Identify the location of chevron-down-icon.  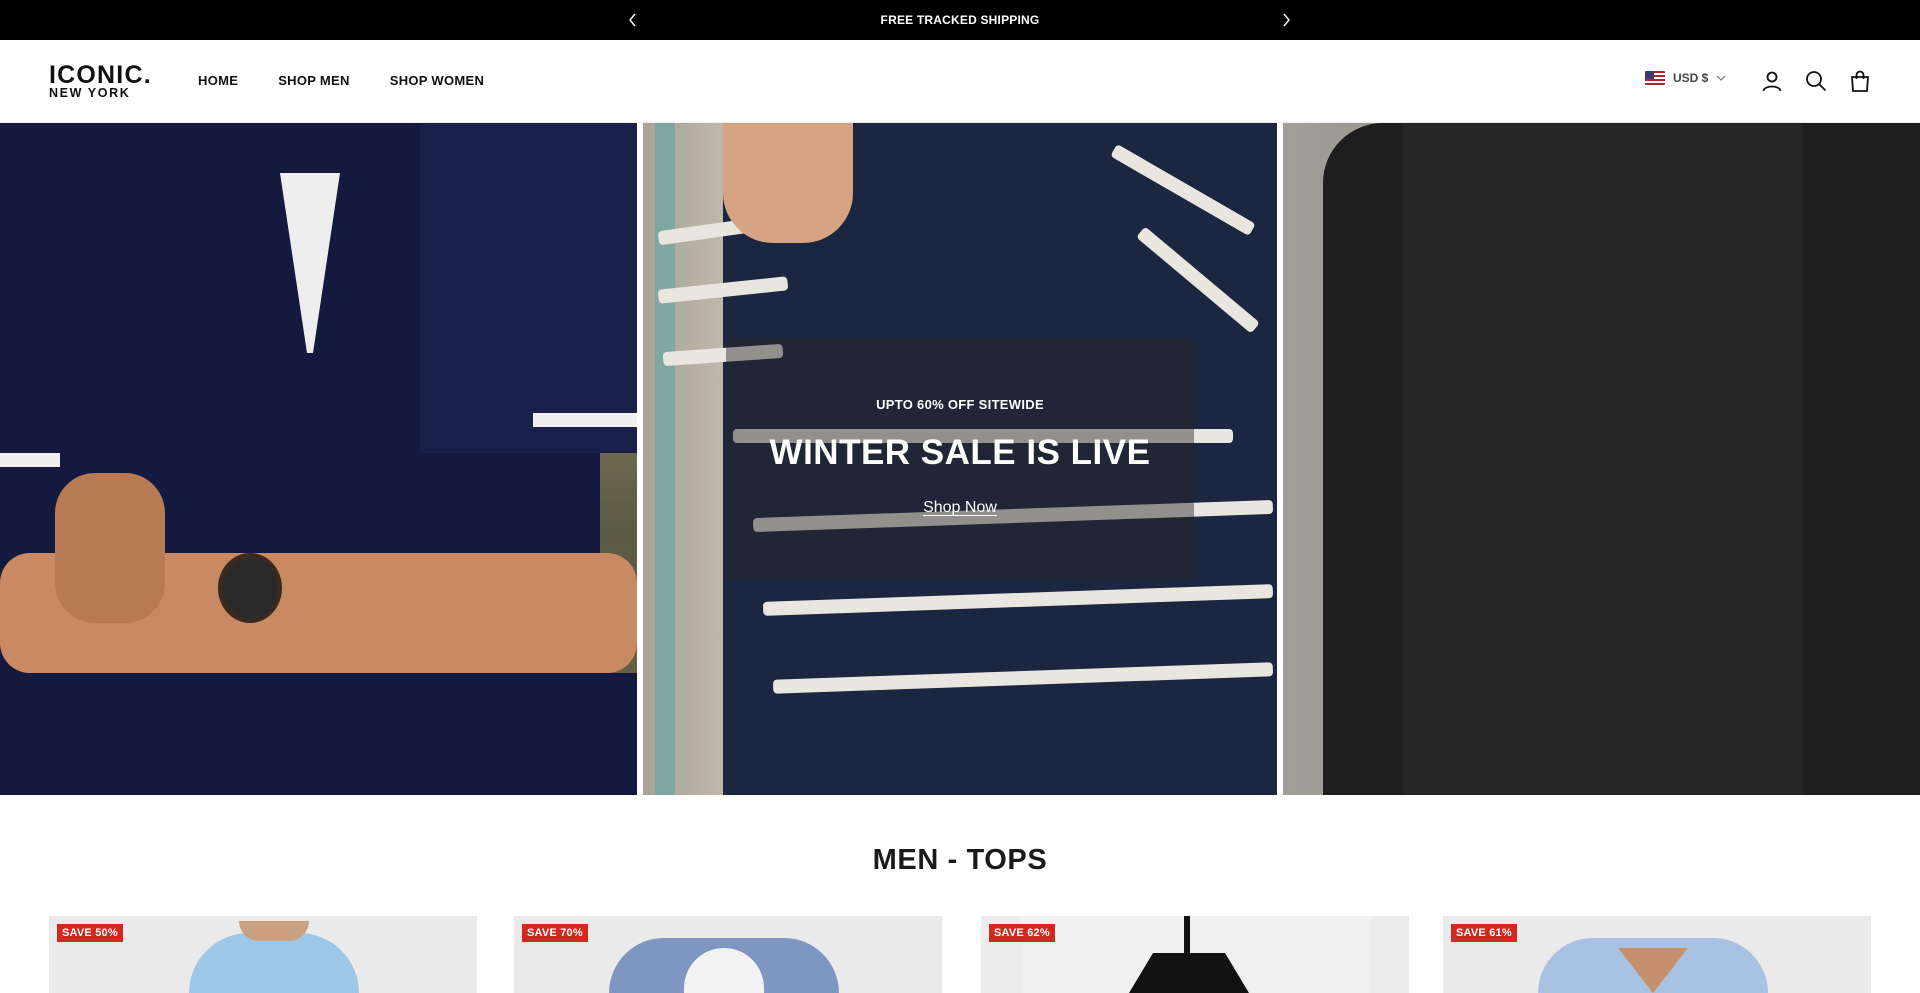
(1721, 78).